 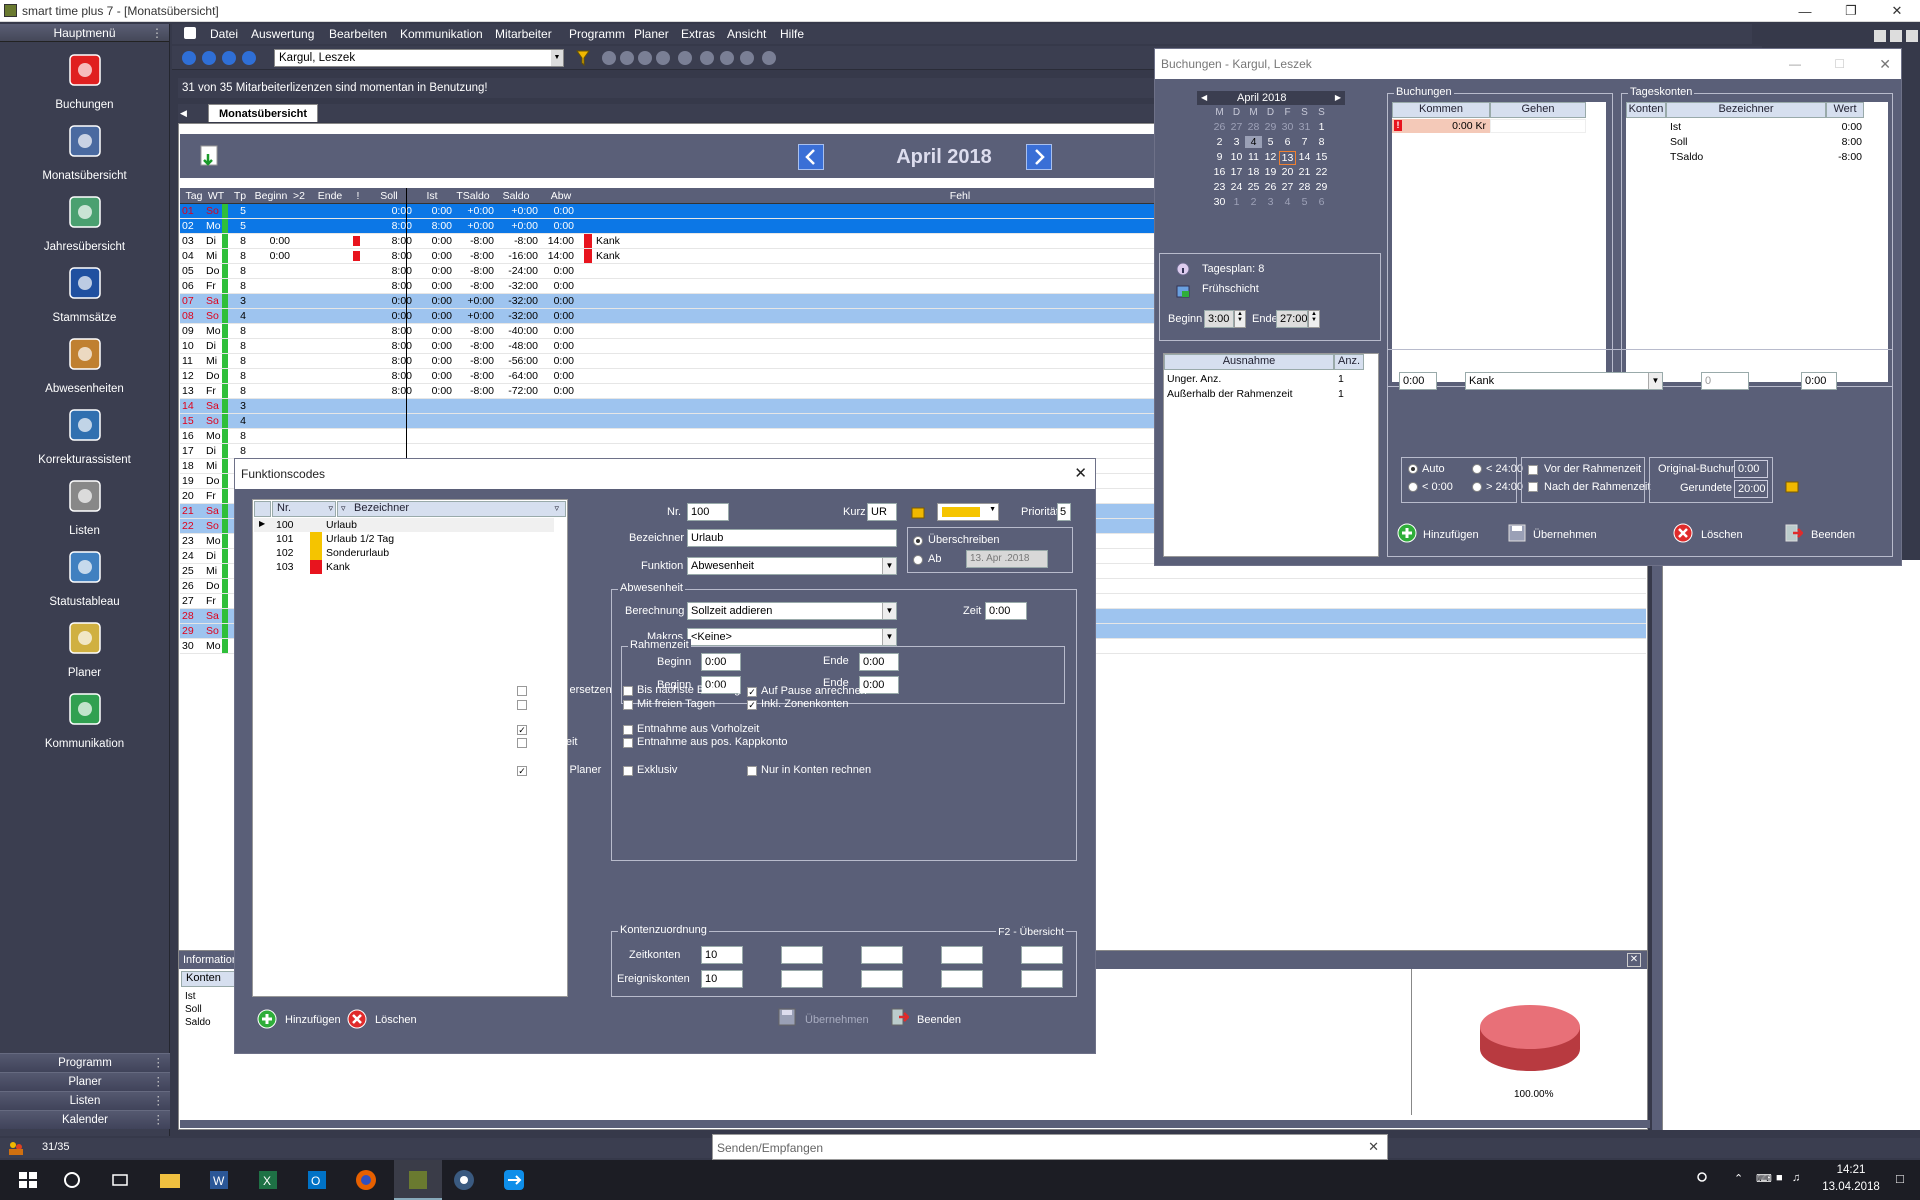 I want to click on funktion-select: Abwesenheit ▼, so click(x=792, y=566).